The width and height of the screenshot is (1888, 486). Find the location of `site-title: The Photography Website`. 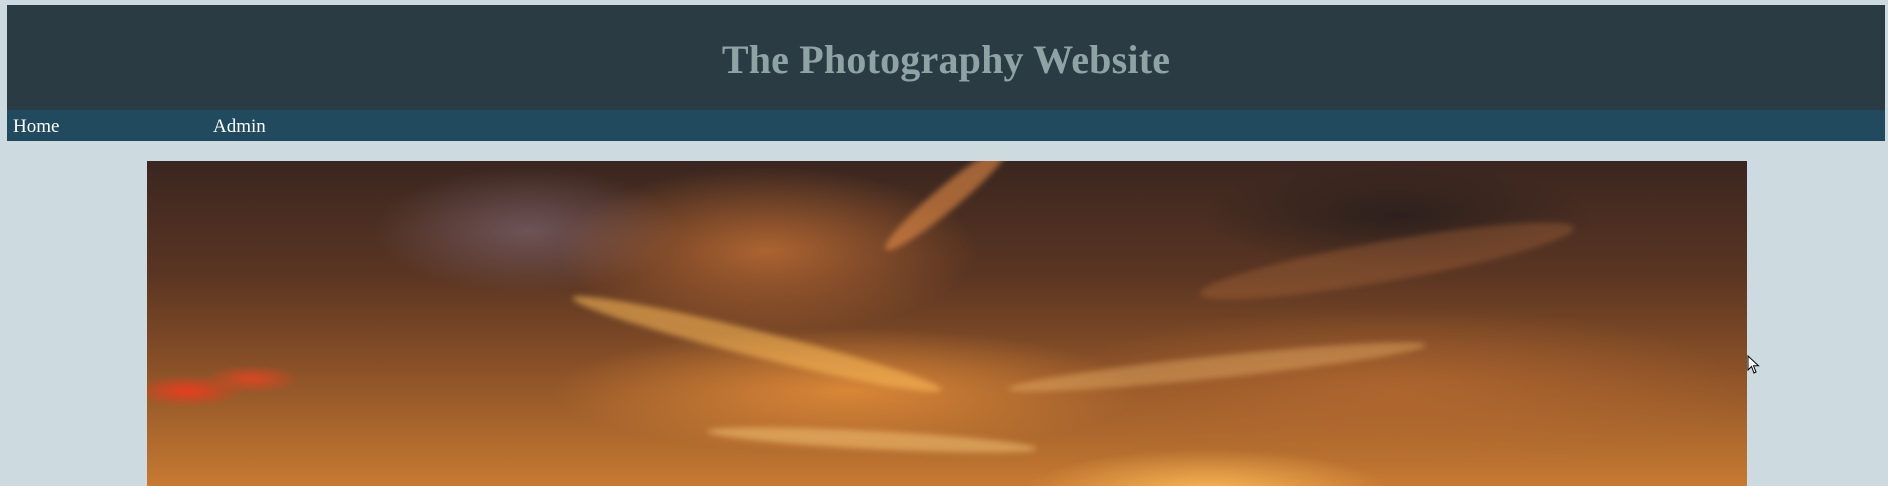

site-title: The Photography Website is located at coordinates (946, 59).